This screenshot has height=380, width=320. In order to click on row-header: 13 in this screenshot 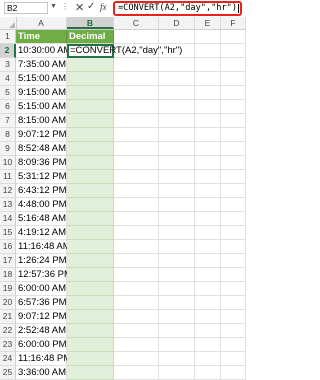, I will do `click(8, 205)`.